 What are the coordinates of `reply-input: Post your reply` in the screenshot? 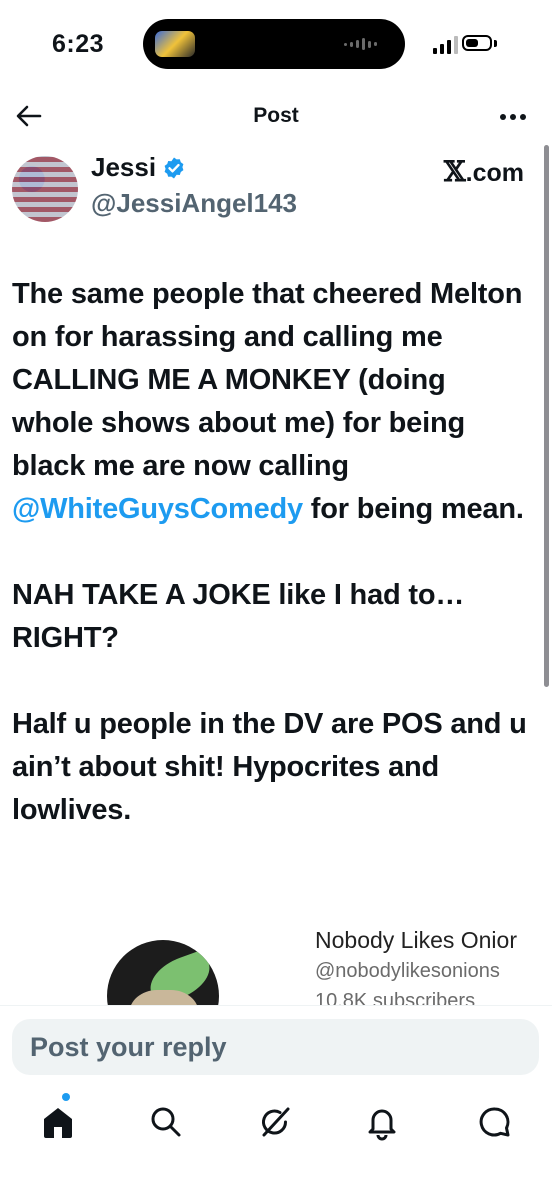 It's located at (275, 1047).